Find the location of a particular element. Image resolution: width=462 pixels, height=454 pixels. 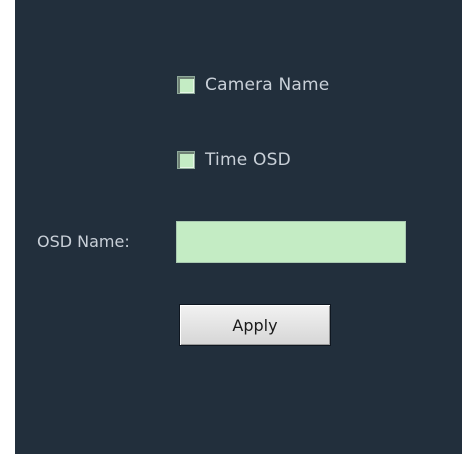

time-osd-checkbox is located at coordinates (186, 160).